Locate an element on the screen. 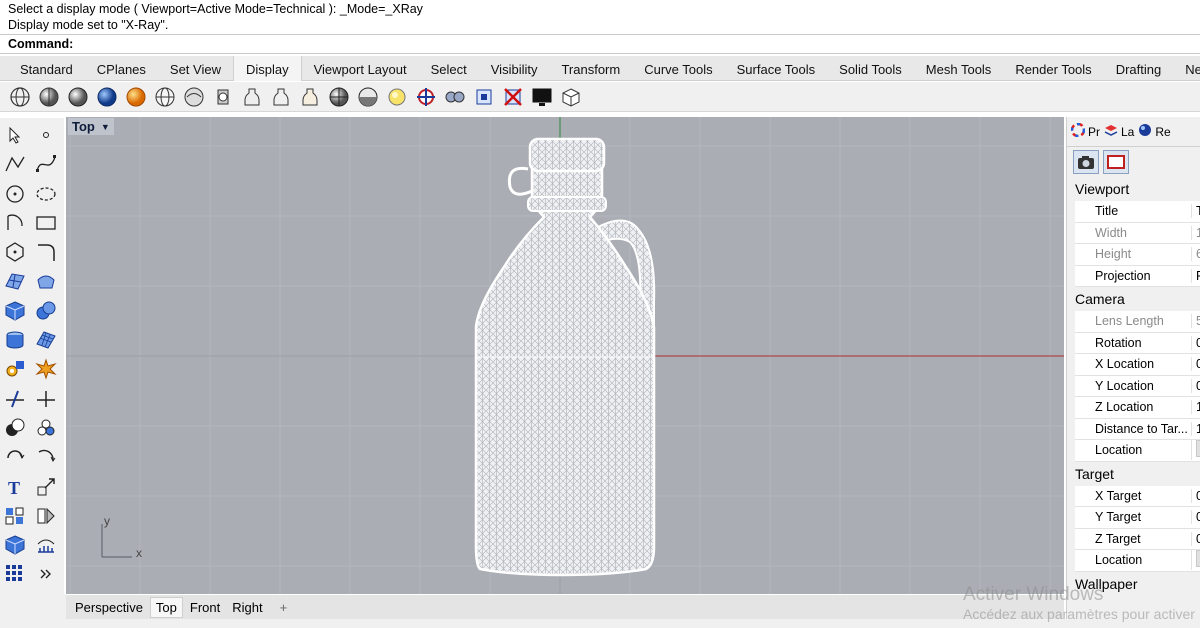 Image resolution: width=1200 pixels, height=628 pixels. tab-select: Select is located at coordinates (449, 68).